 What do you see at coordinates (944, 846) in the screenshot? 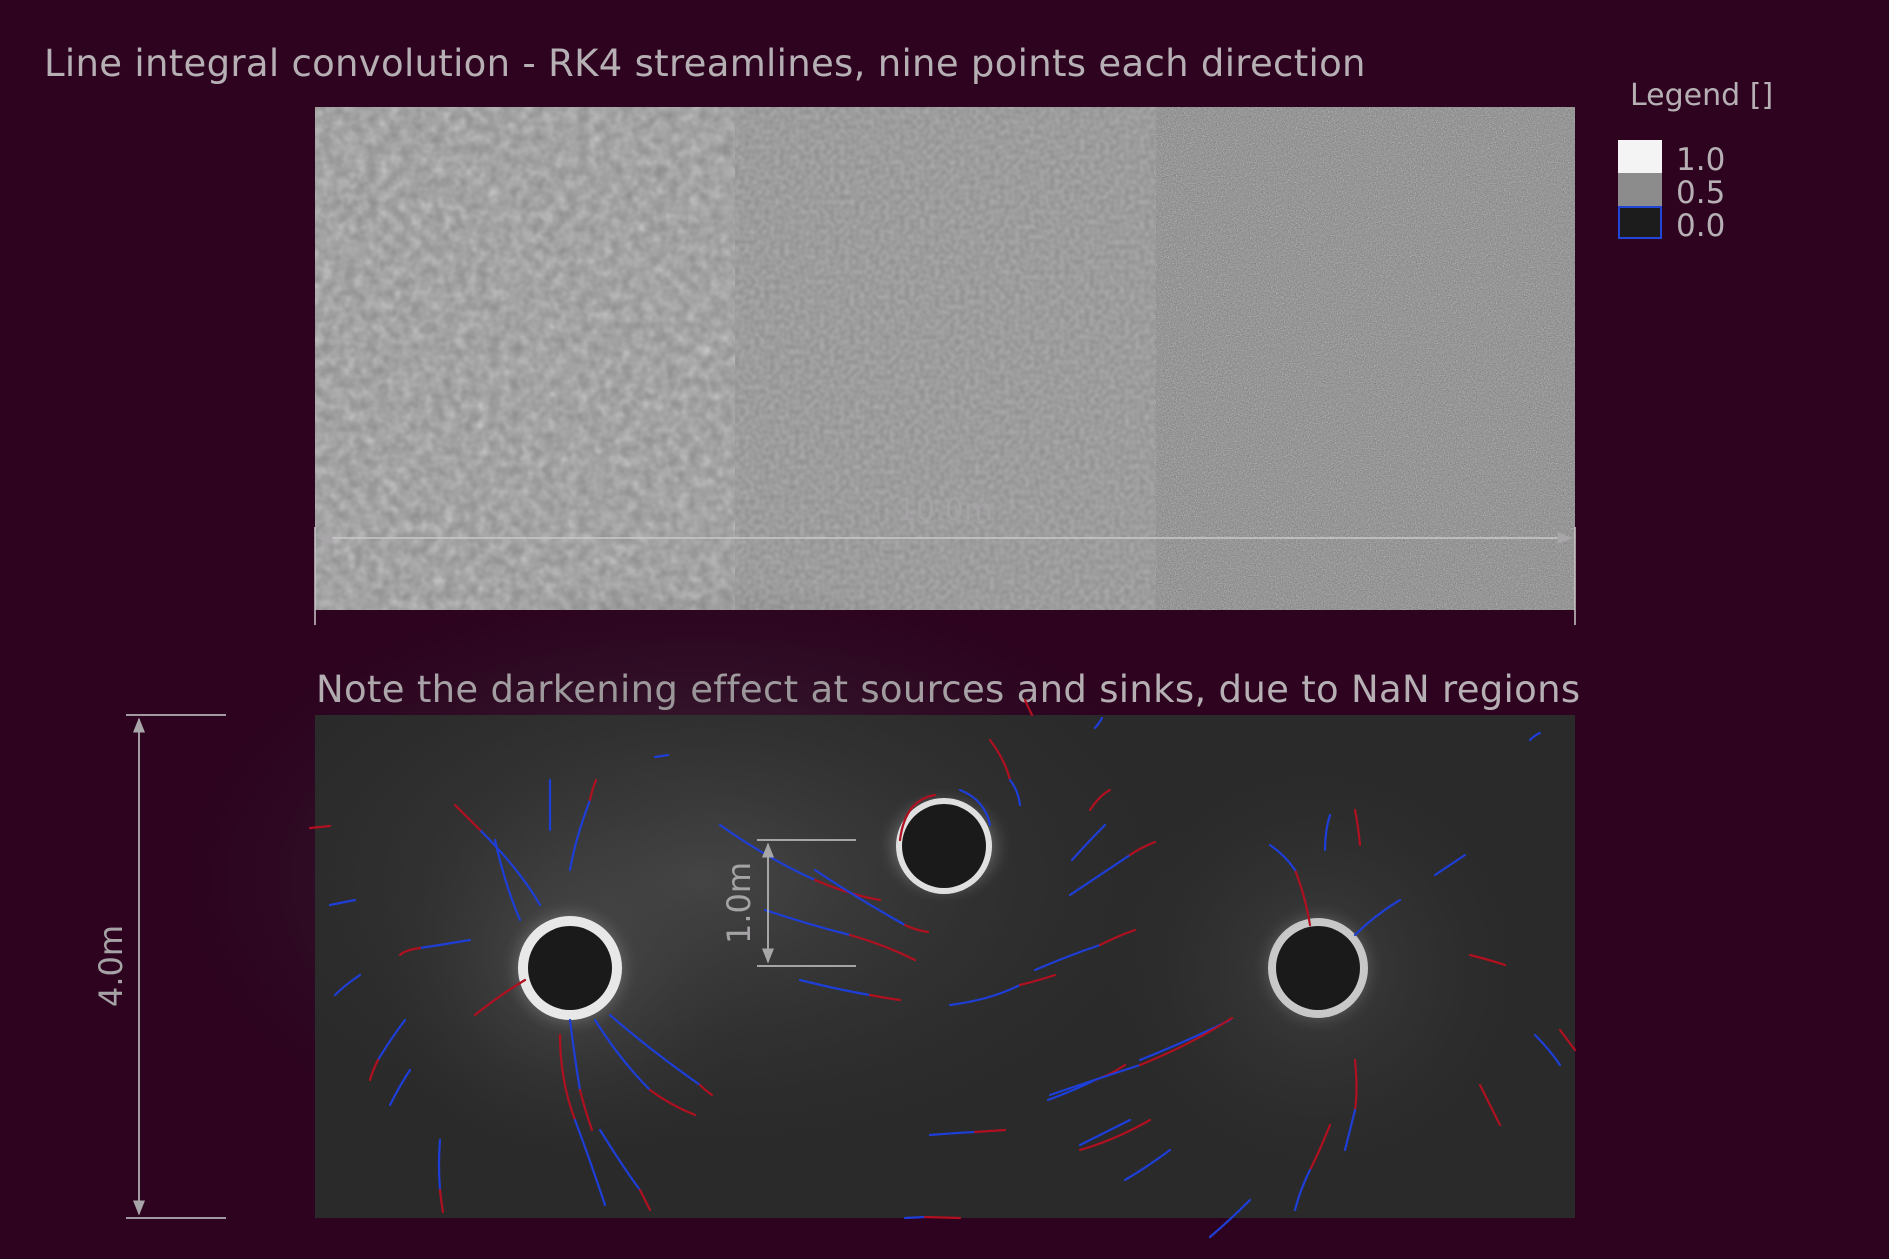
I see `source-hole-center` at bounding box center [944, 846].